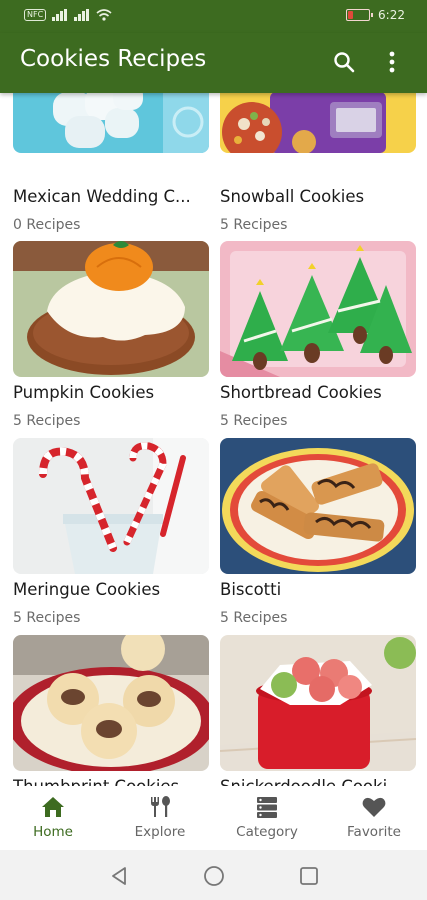  Describe the element at coordinates (35, 15) in the screenshot. I see `nfc-icon: NFC` at that location.